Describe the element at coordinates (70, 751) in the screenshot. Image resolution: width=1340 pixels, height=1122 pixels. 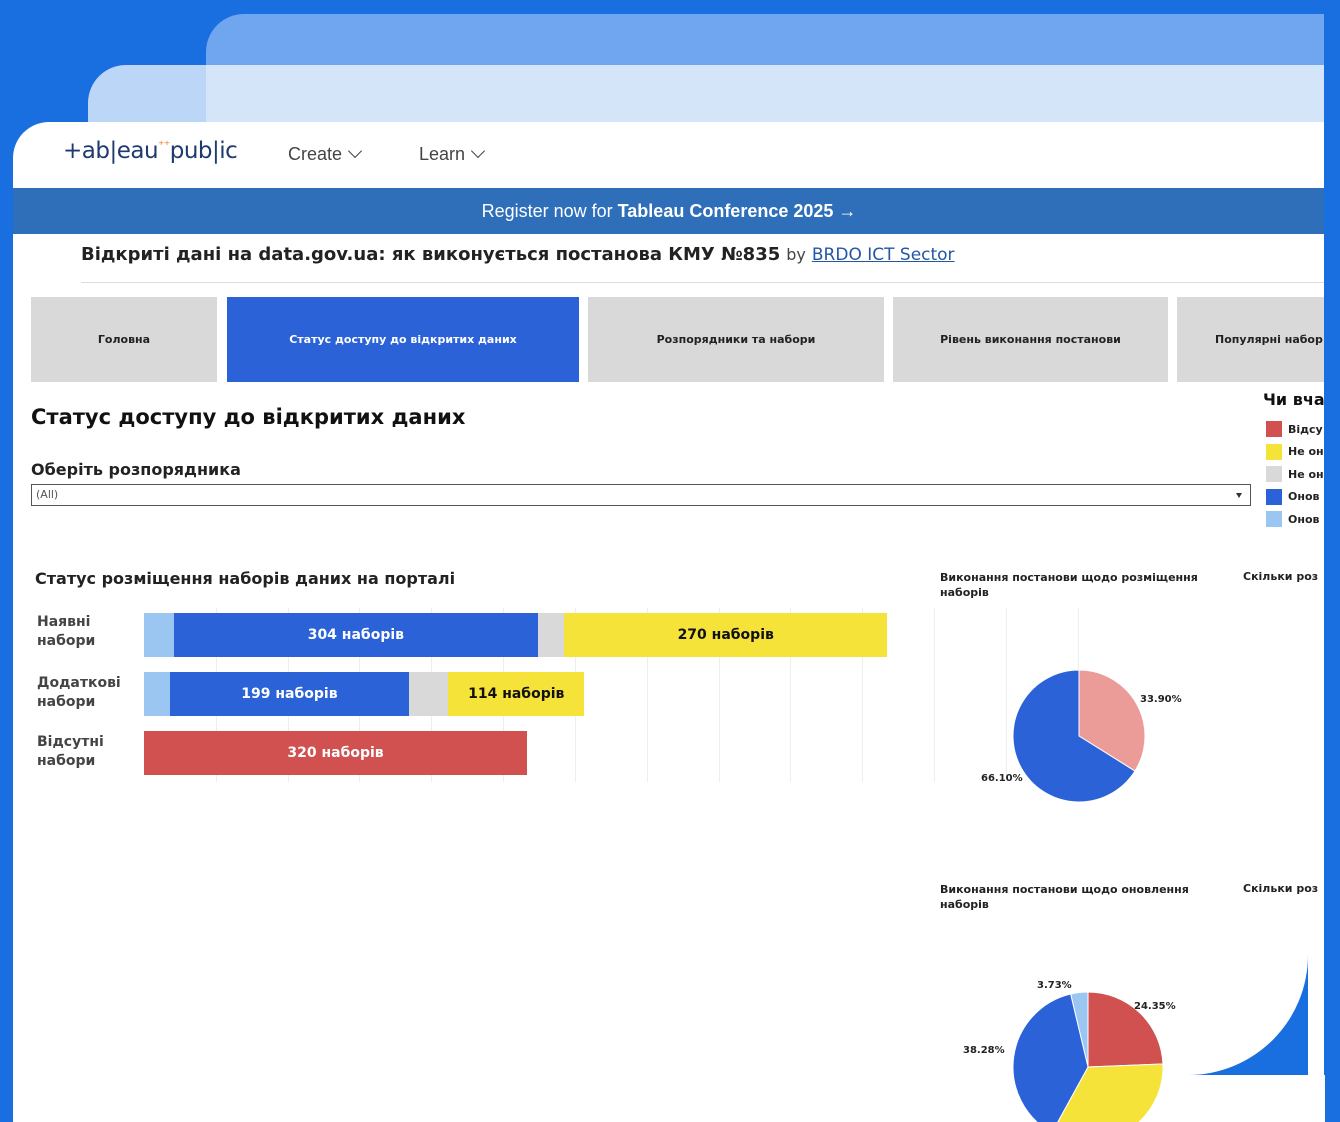
I see `row-label-missing: Відсутні набори` at that location.